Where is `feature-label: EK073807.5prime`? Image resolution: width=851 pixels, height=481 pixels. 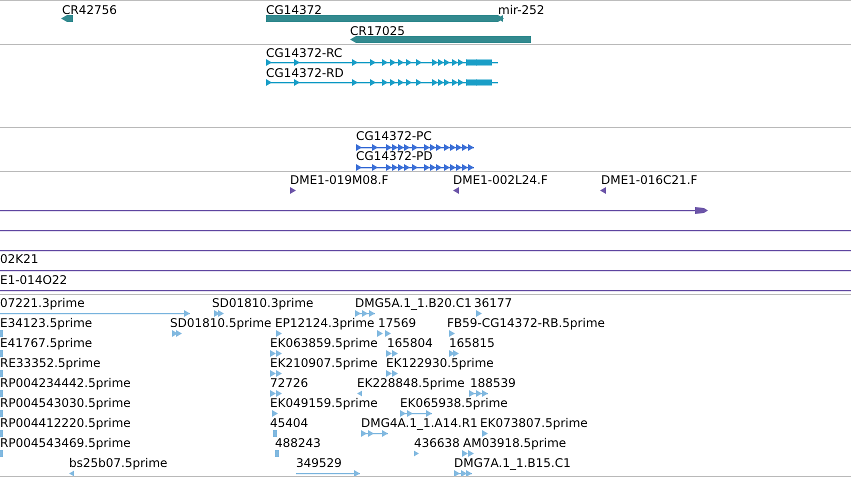 feature-label: EK073807.5prime is located at coordinates (534, 423).